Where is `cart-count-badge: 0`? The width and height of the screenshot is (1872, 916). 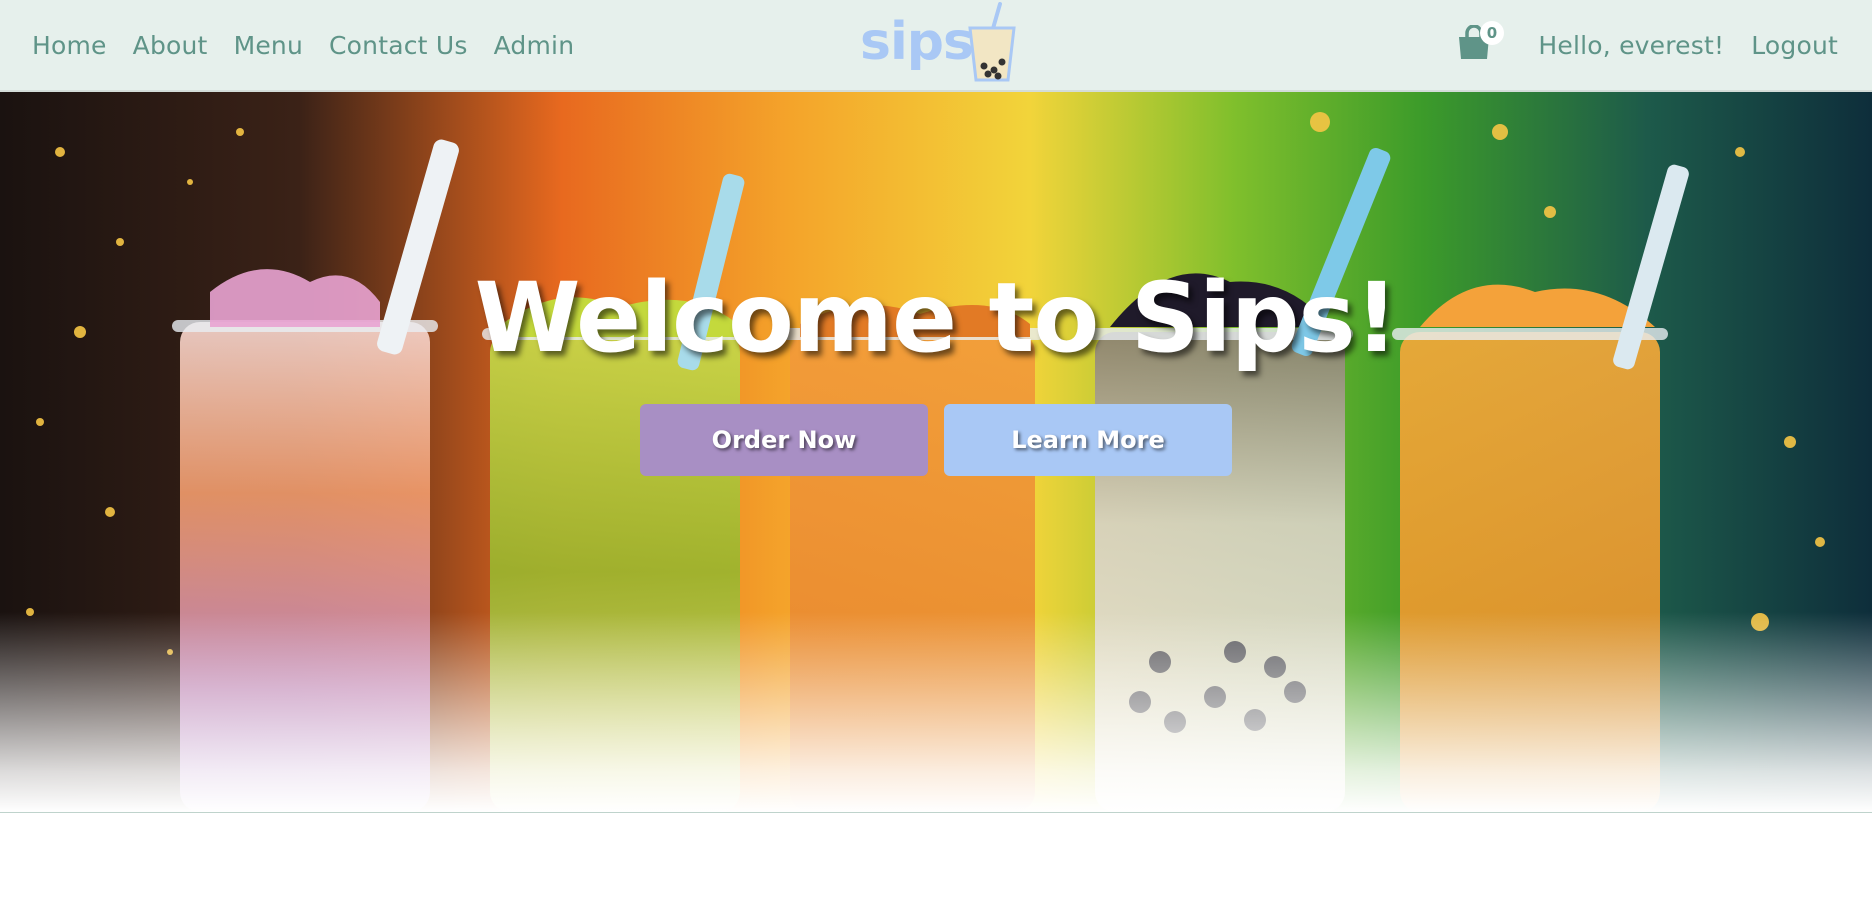 cart-count-badge: 0 is located at coordinates (1492, 33).